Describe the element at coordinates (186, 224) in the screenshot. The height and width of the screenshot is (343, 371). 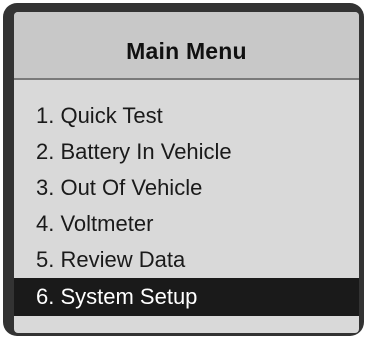
I see `menu-item-voltmeter: 4. Voltmeter` at that location.